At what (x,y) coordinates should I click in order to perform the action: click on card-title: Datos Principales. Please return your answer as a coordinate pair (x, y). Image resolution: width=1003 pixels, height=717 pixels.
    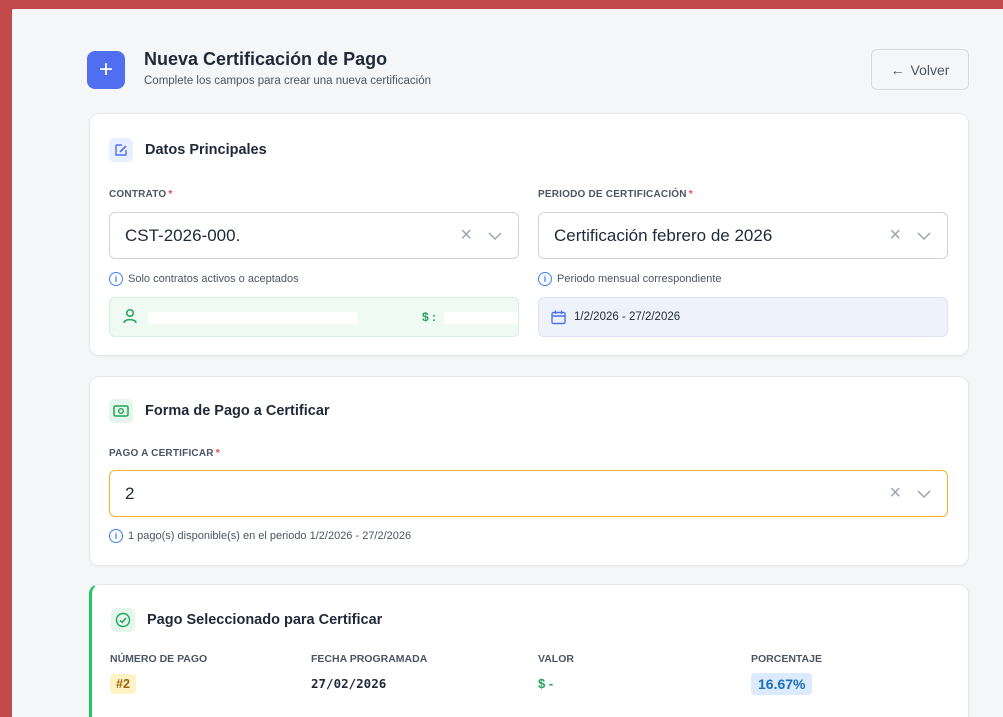
    Looking at the image, I should click on (206, 150).